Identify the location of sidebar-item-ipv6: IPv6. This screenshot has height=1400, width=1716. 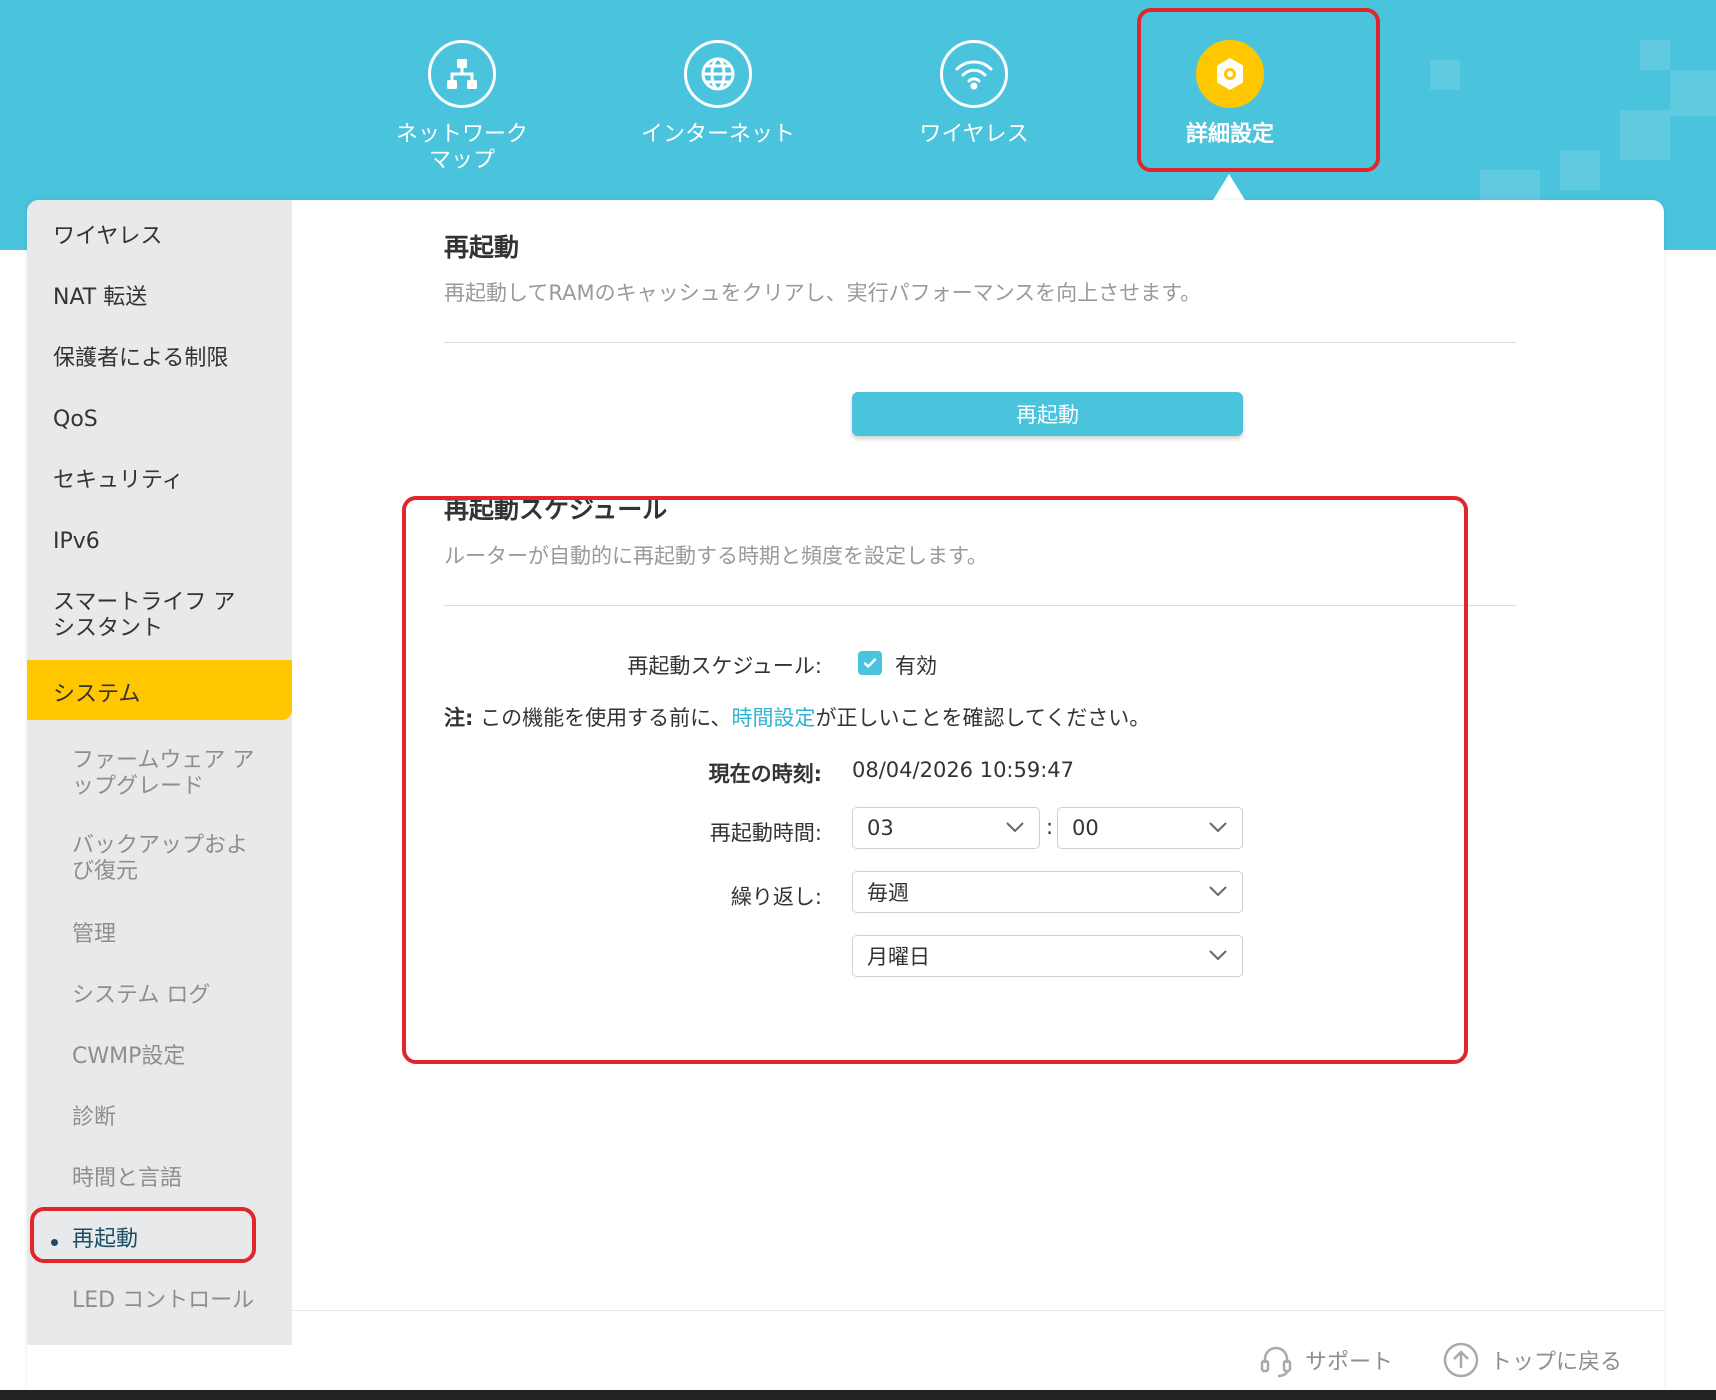
(76, 542).